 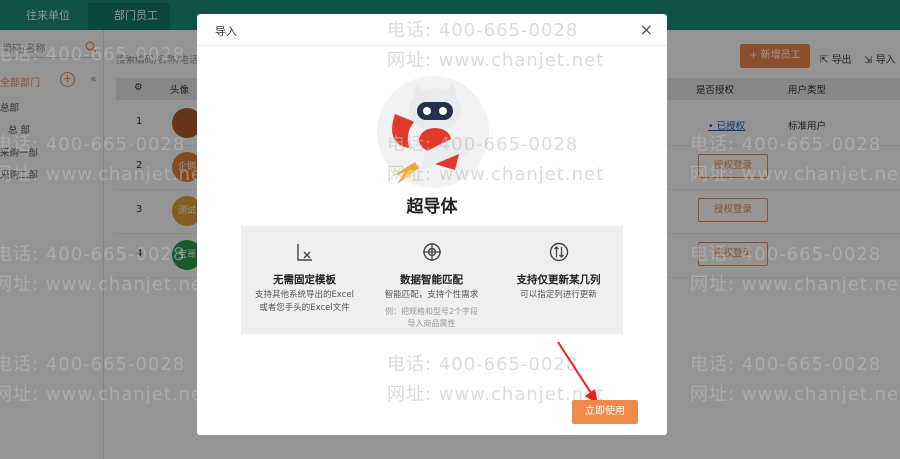 I want to click on close-icon: ×, so click(x=646, y=29).